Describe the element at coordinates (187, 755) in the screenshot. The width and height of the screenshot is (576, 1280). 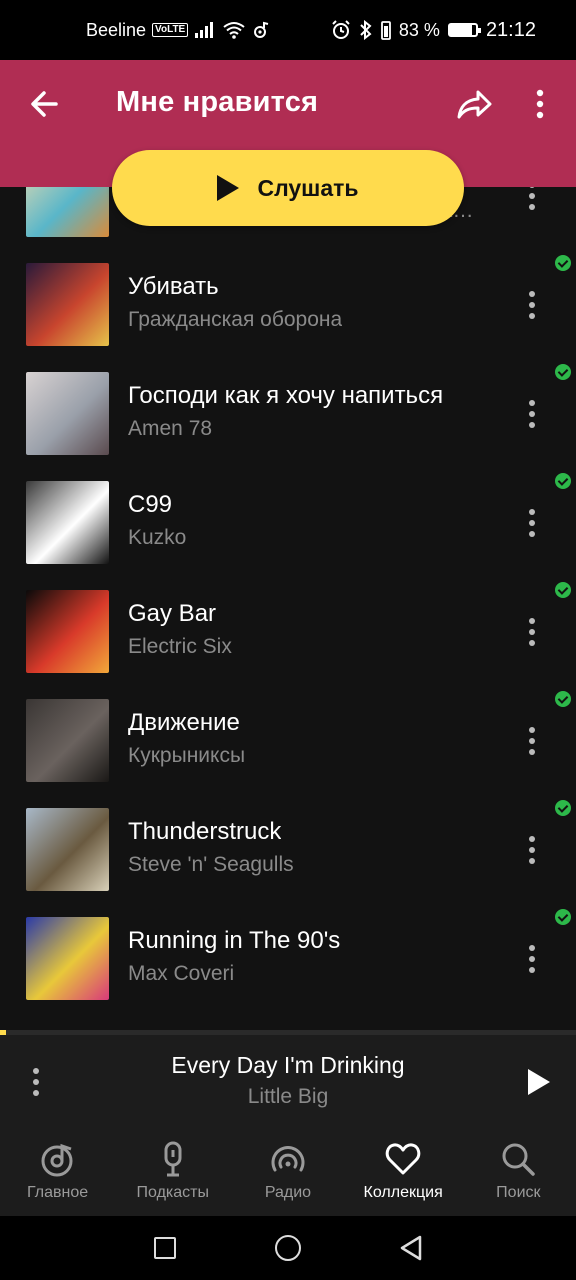
I see `track-artist: Кукрыниксы` at that location.